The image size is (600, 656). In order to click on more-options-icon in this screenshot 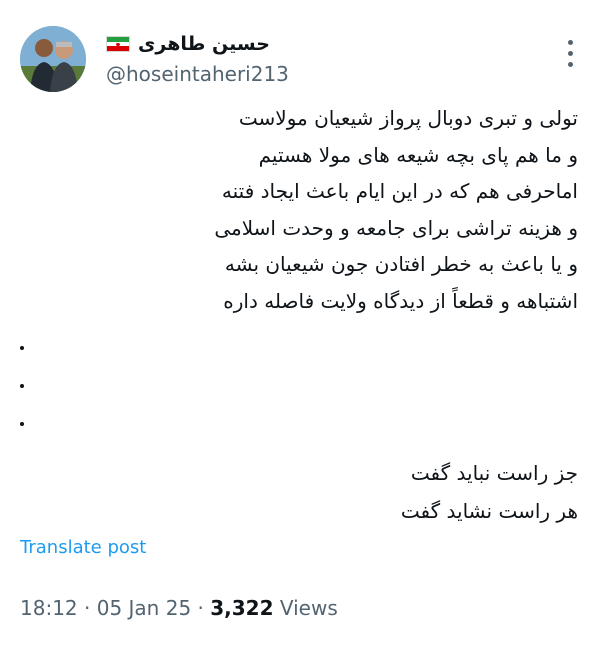, I will do `click(571, 53)`.